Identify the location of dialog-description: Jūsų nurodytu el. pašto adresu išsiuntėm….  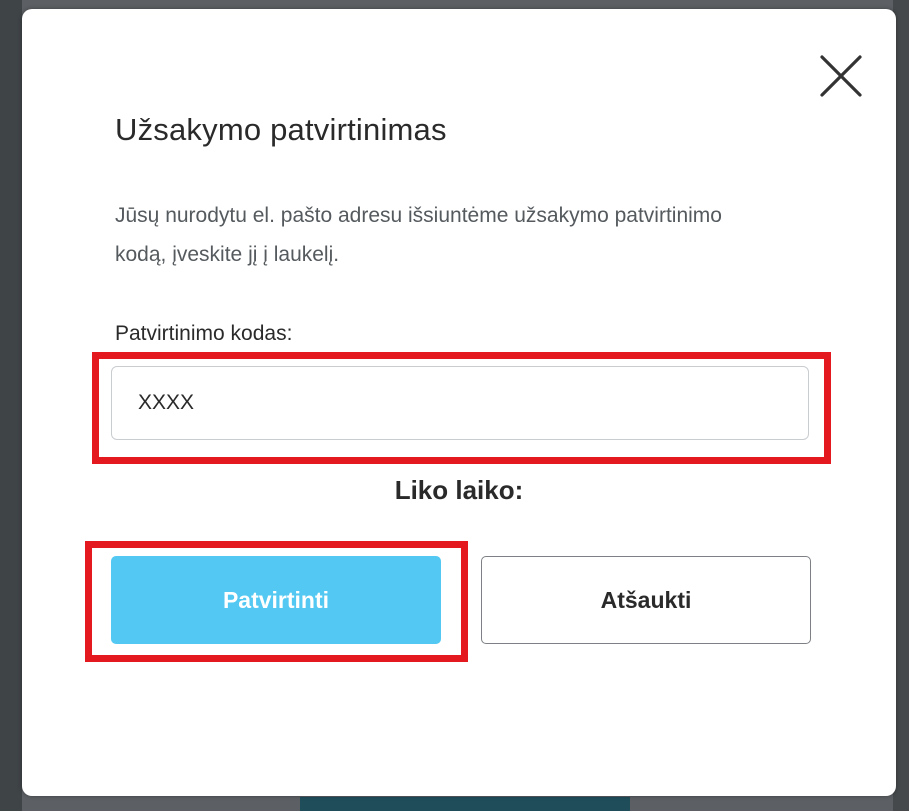
(418, 235).